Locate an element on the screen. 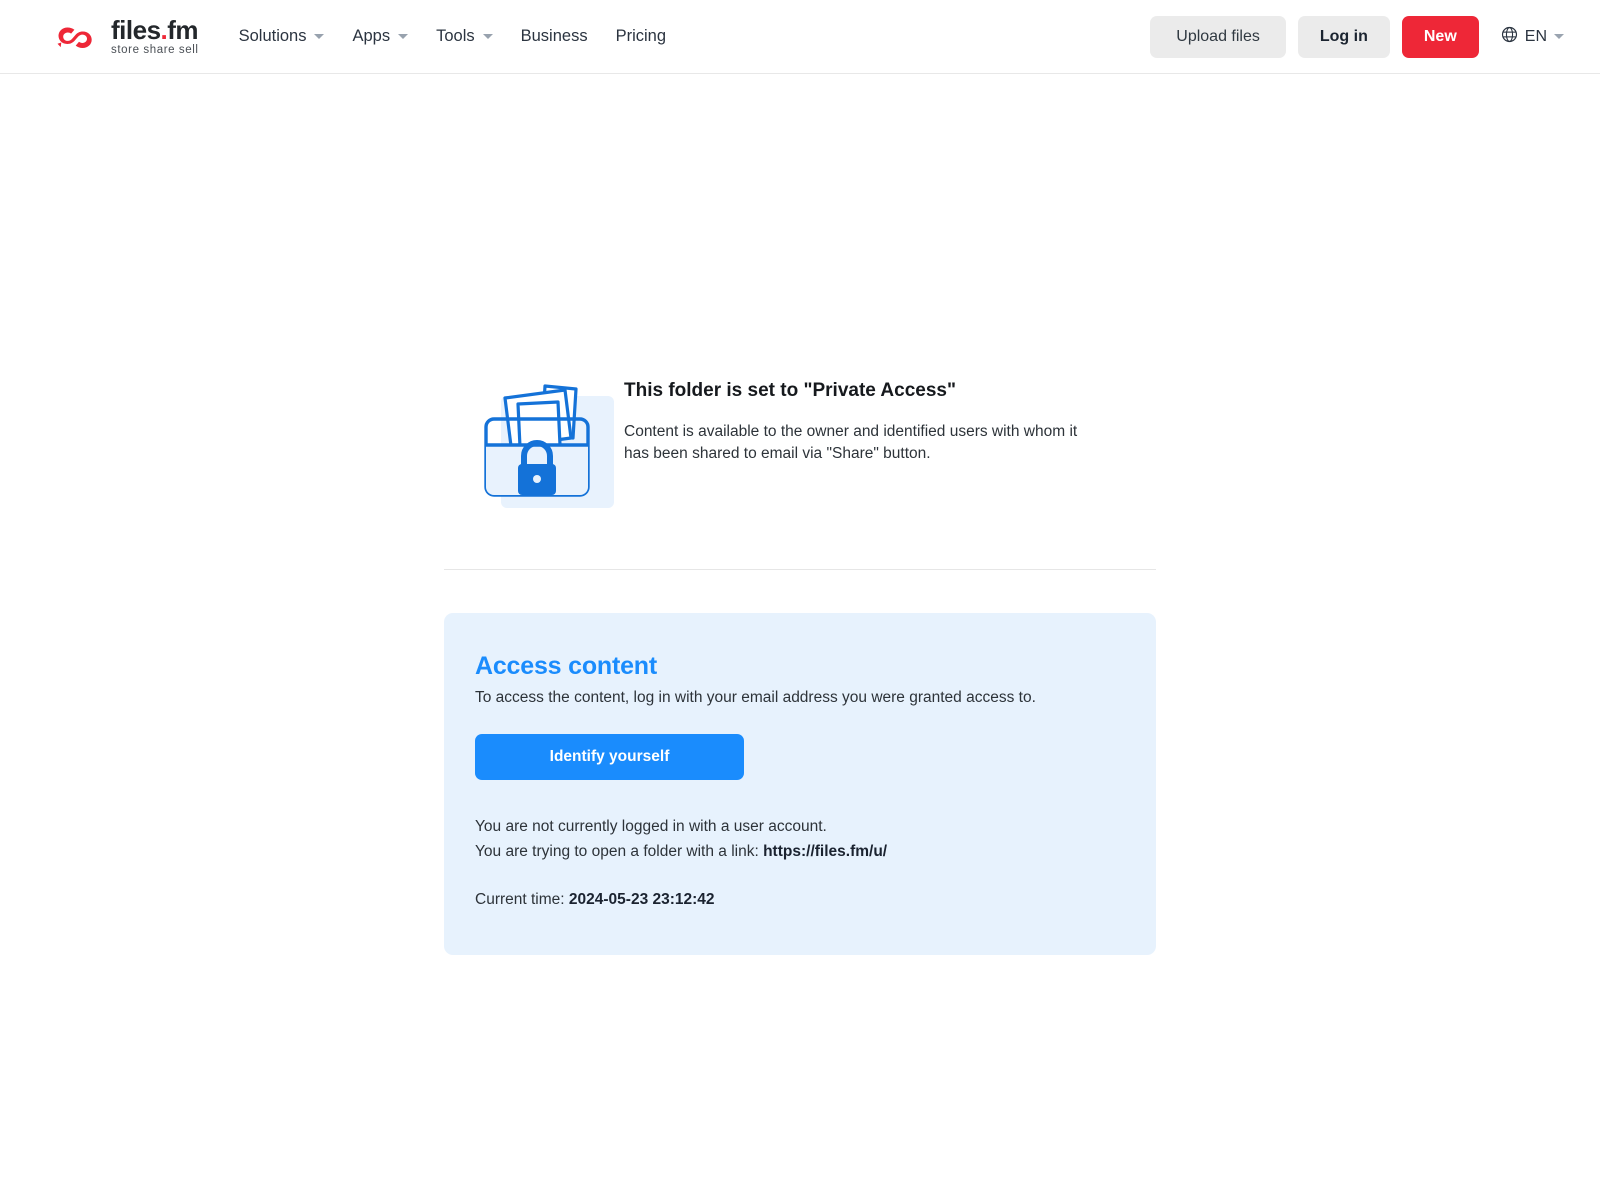 Image resolution: width=1600 pixels, height=1200 pixels. current-time-value: 2024-05-23 23:12:42 is located at coordinates (641, 900).